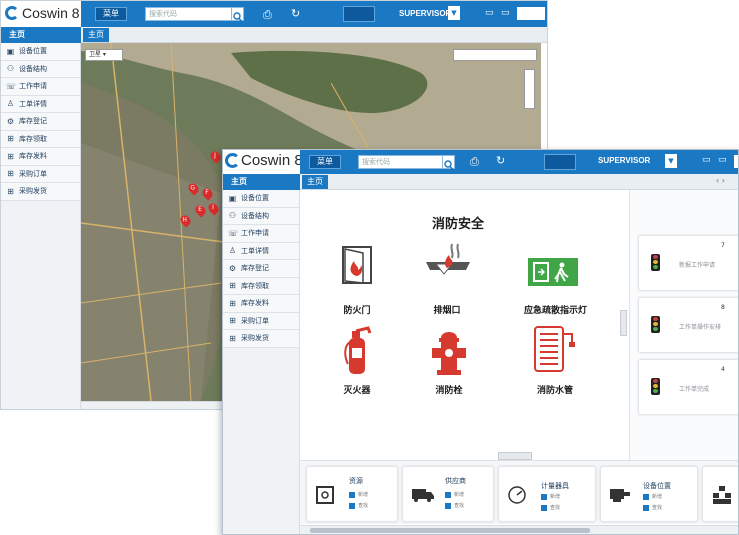  Describe the element at coordinates (261, 269) in the screenshot. I see `sidebar-item-stock-register: ⚙ 库存登记` at that location.